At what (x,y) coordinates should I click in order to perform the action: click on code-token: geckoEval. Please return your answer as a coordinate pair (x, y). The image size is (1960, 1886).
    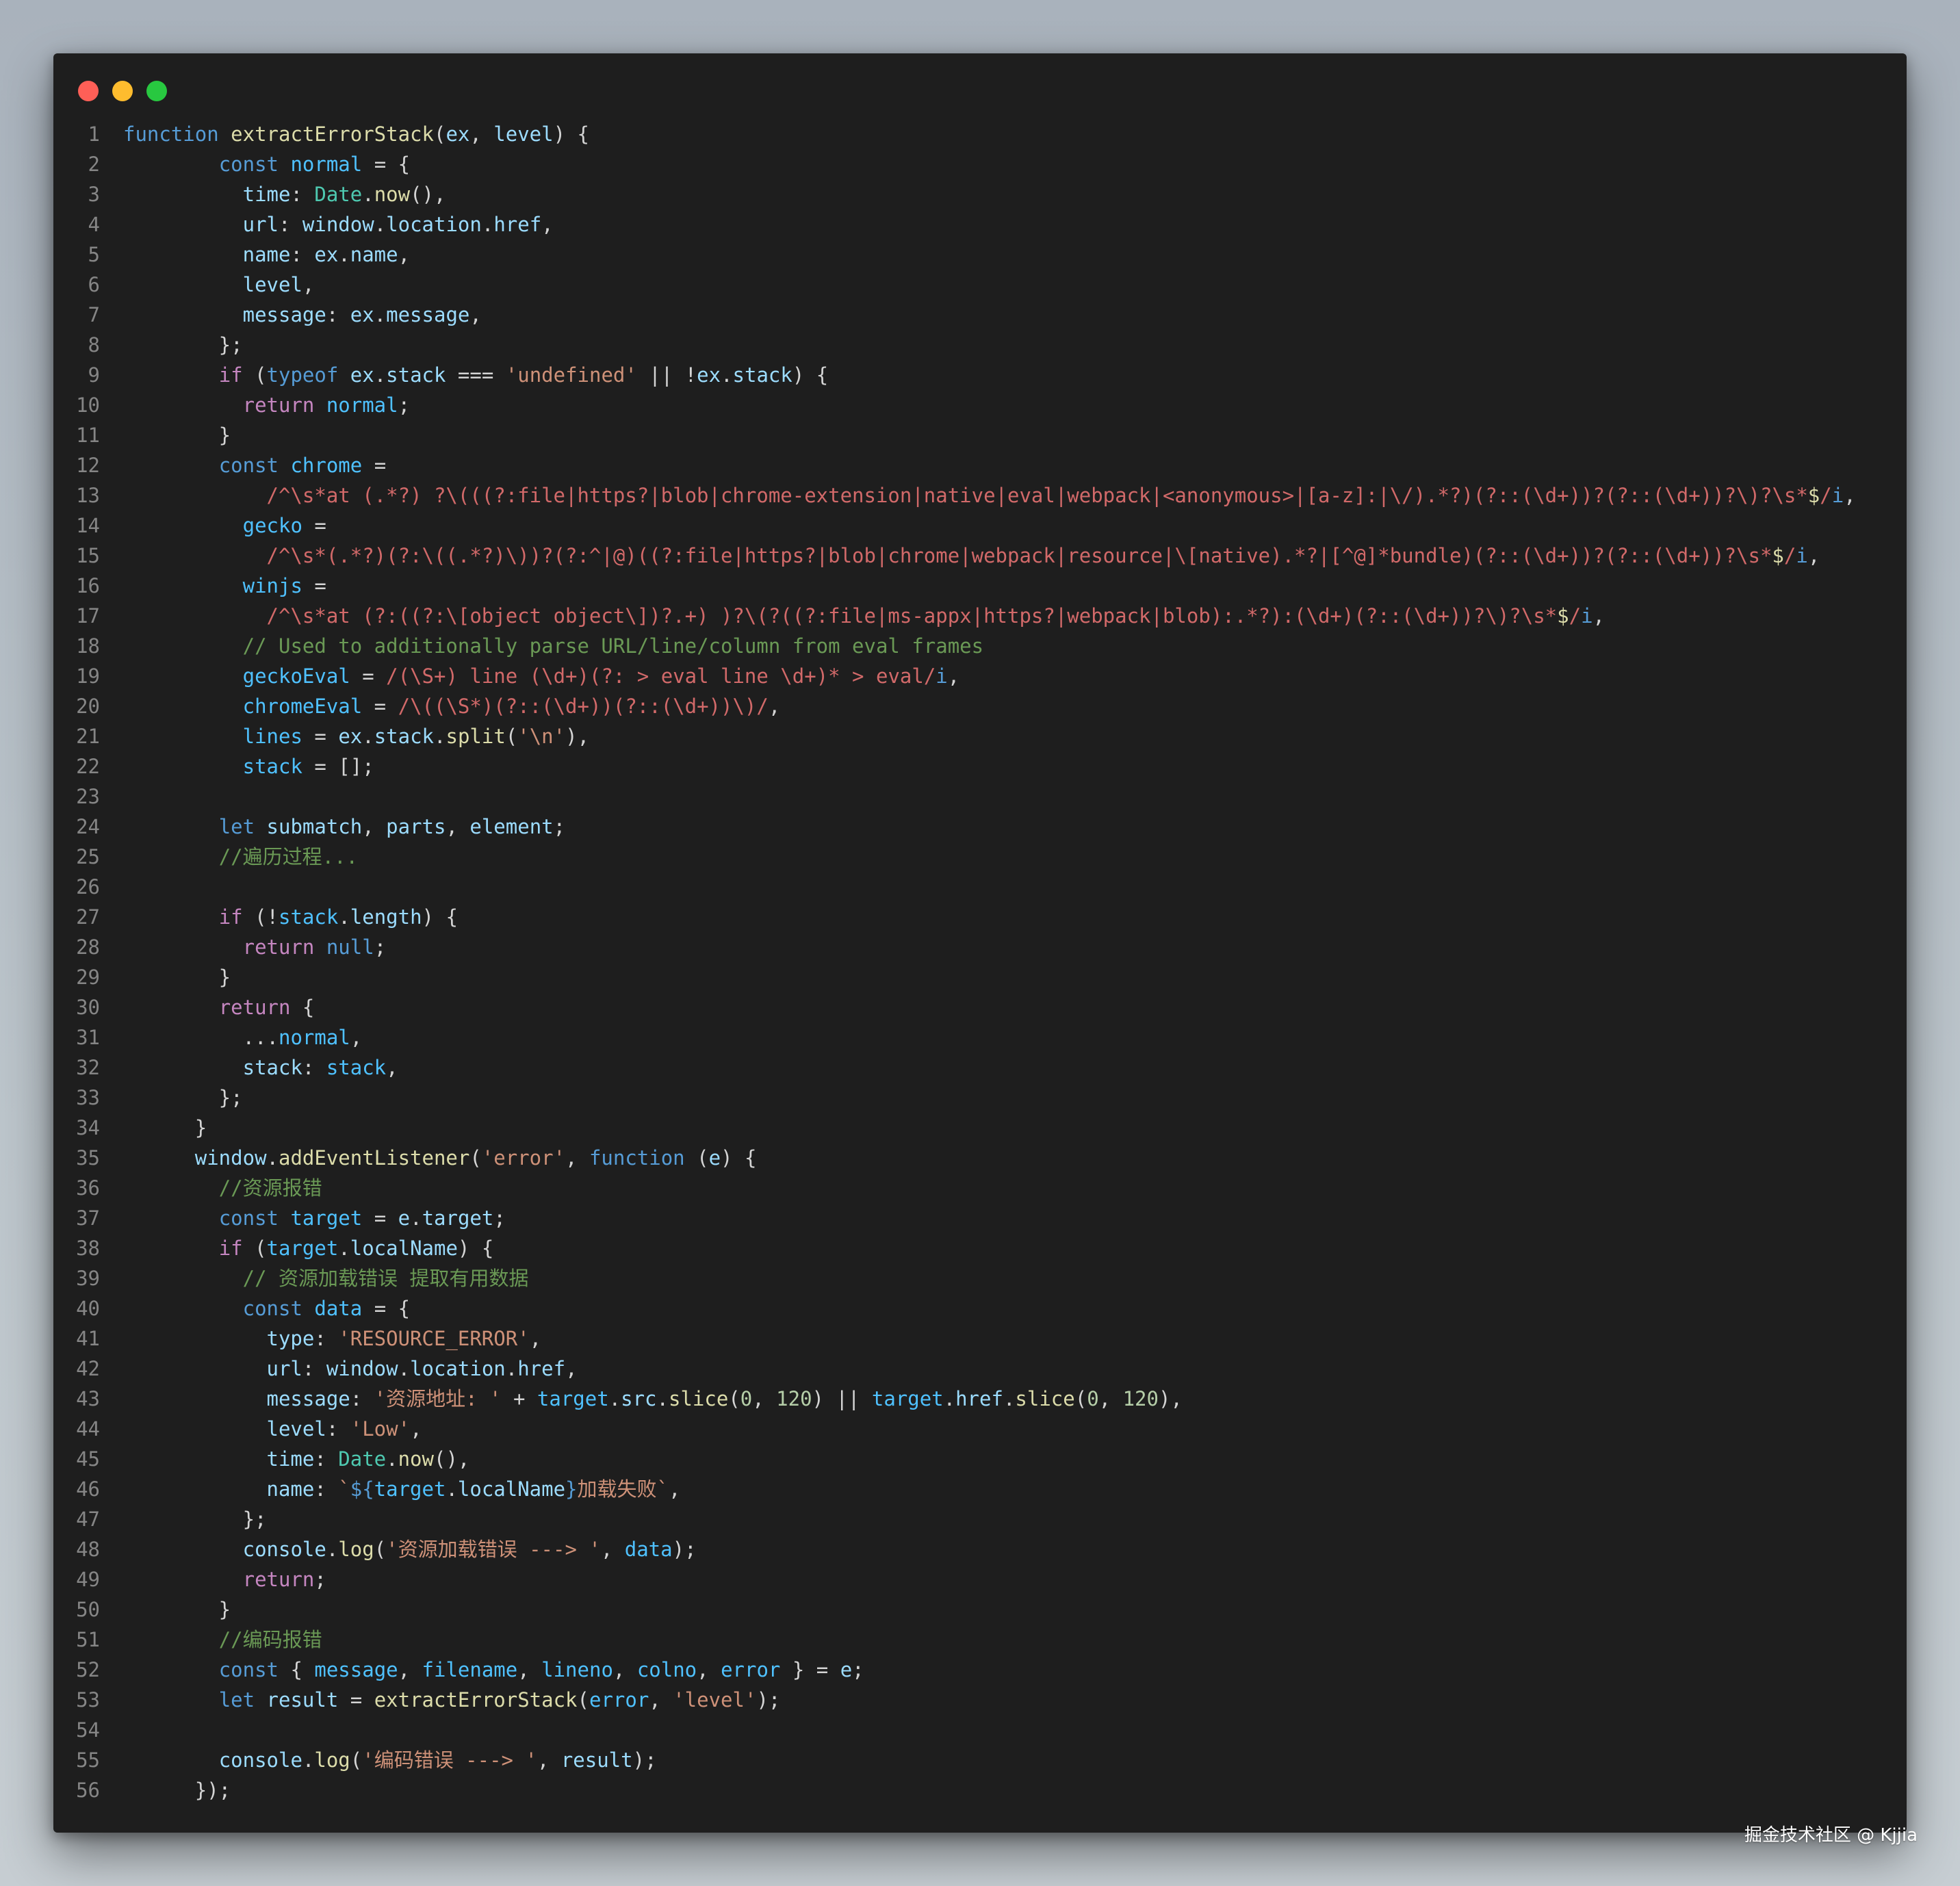
    Looking at the image, I should click on (296, 676).